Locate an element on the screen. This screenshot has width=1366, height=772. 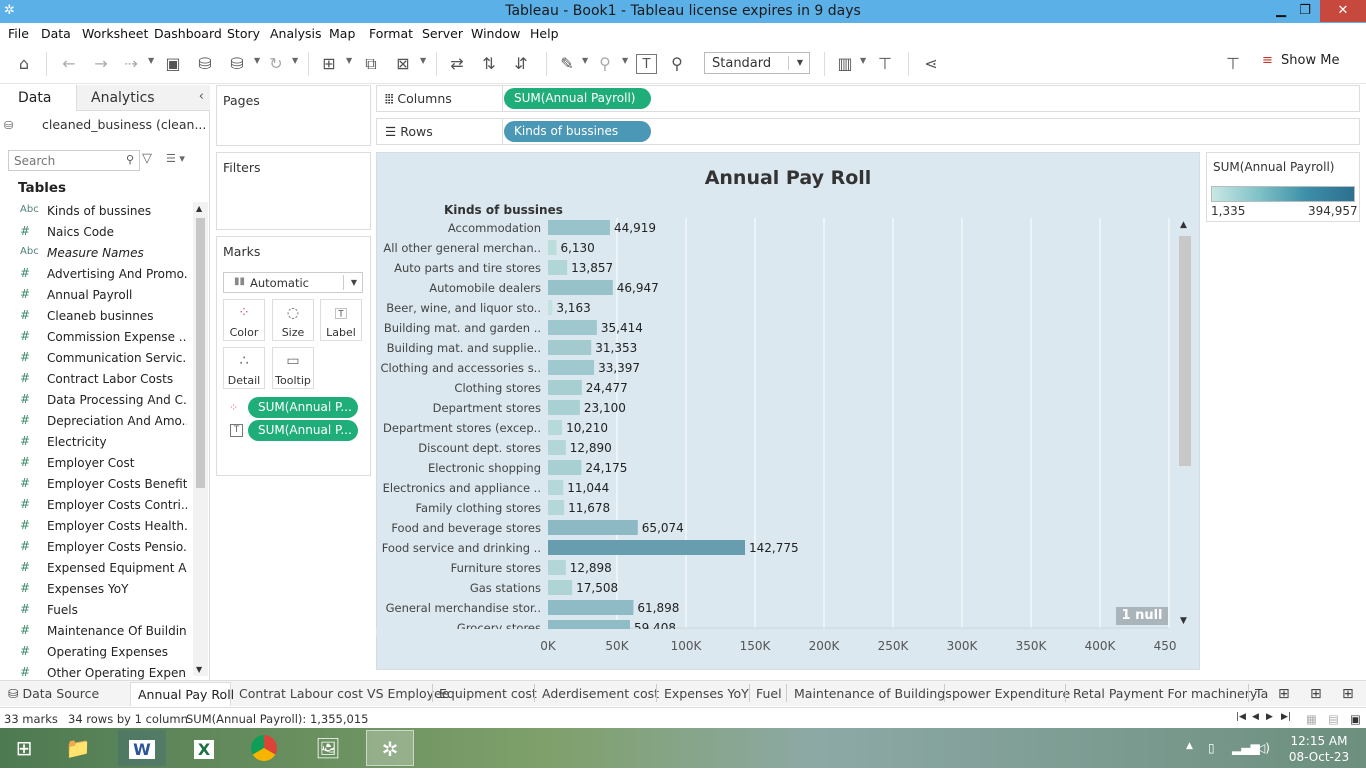
tab-data-source: ⛁ Data Source is located at coordinates (53, 695).